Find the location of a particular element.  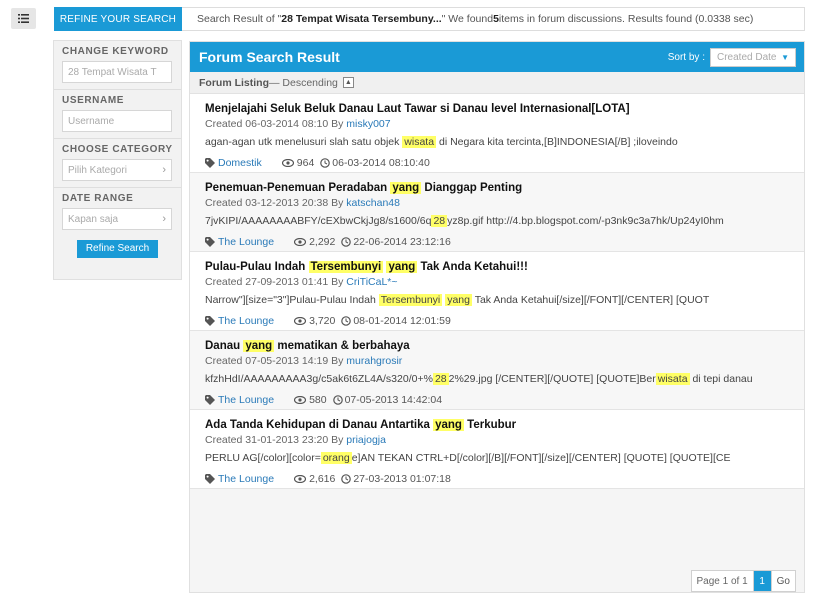

summary-mid: " We found is located at coordinates (467, 19).